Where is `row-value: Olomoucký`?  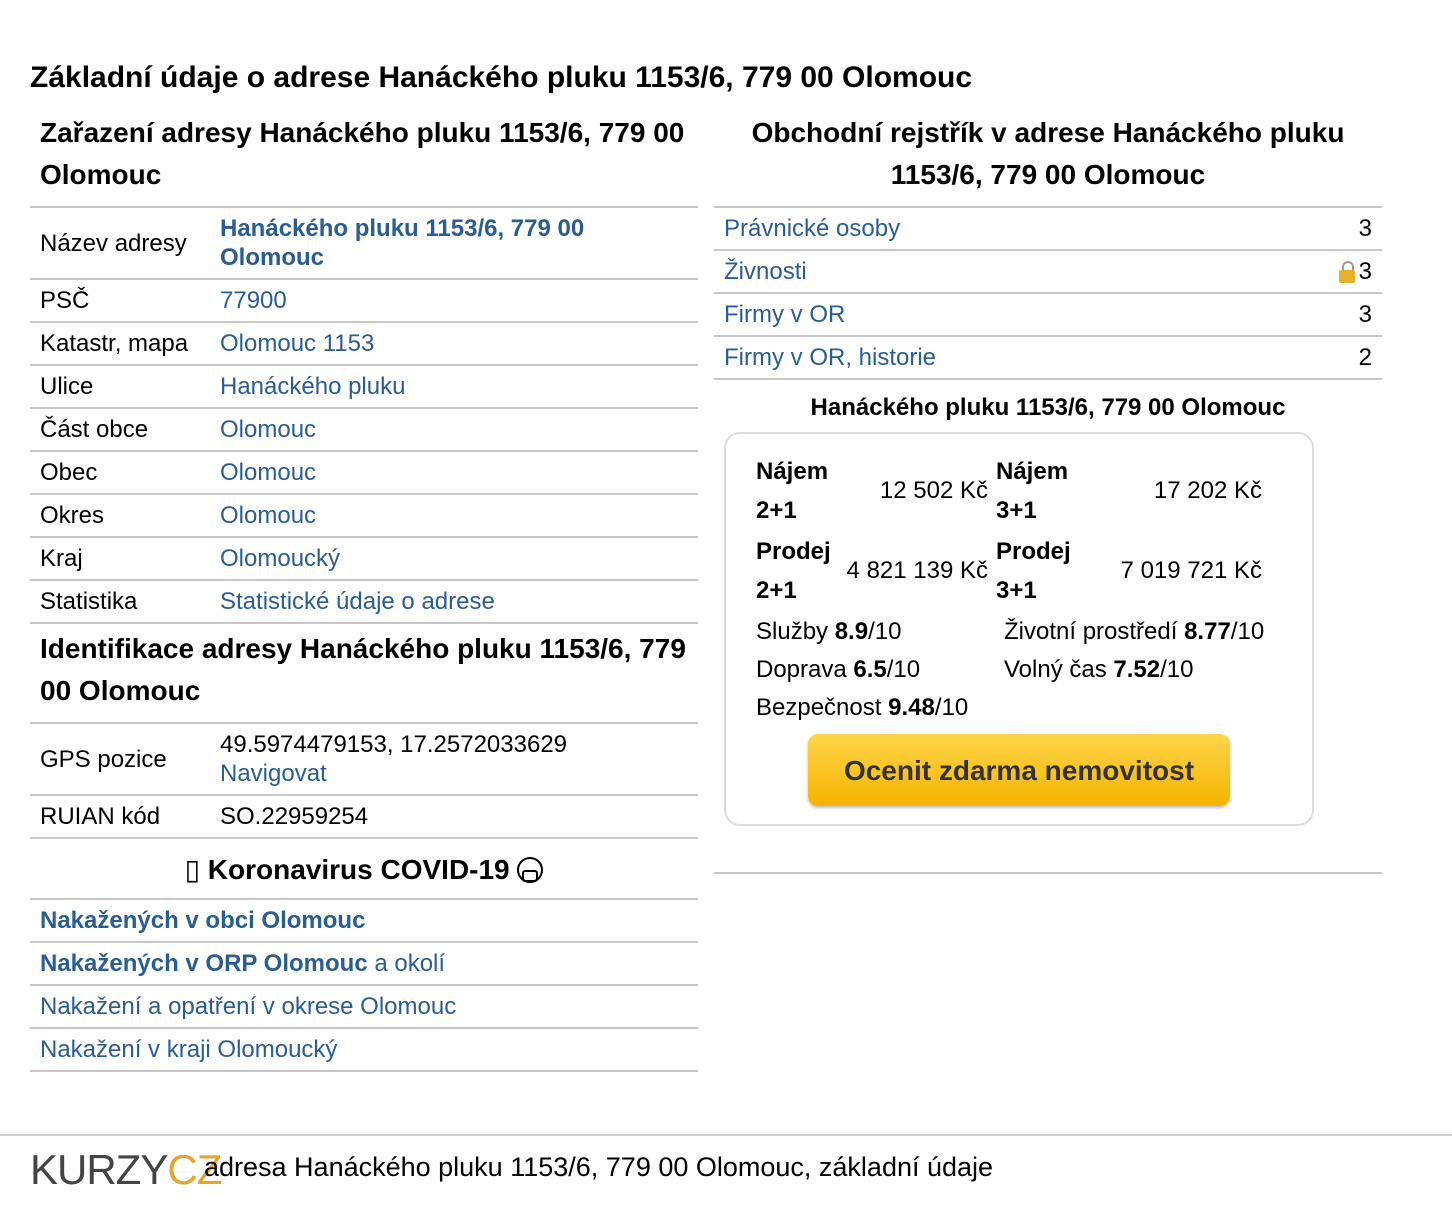 row-value: Olomoucký is located at coordinates (454, 558).